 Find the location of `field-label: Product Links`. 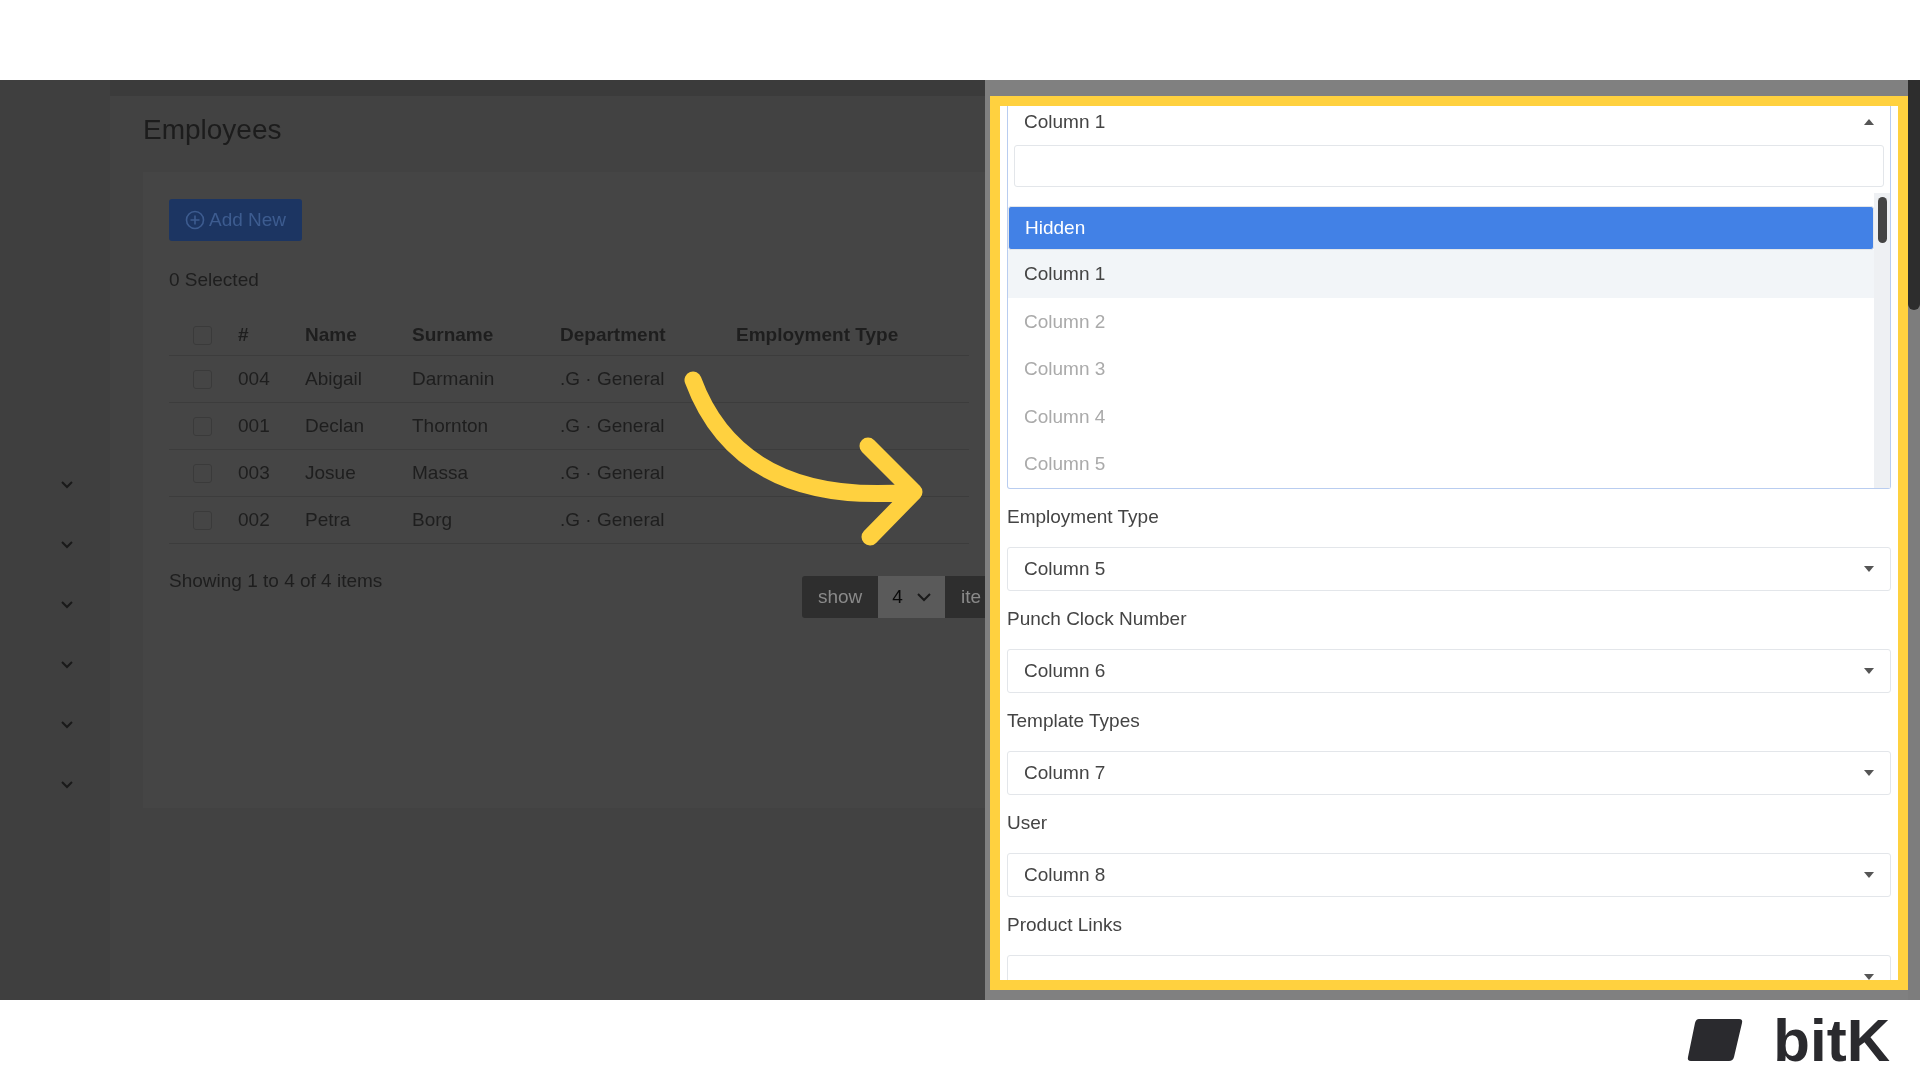

field-label: Product Links is located at coordinates (1065, 925).